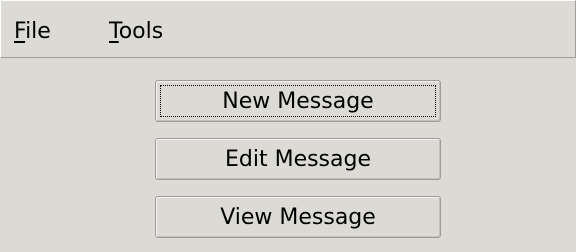  Describe the element at coordinates (20, 31) in the screenshot. I see `menu-file-mnemonic: F` at that location.